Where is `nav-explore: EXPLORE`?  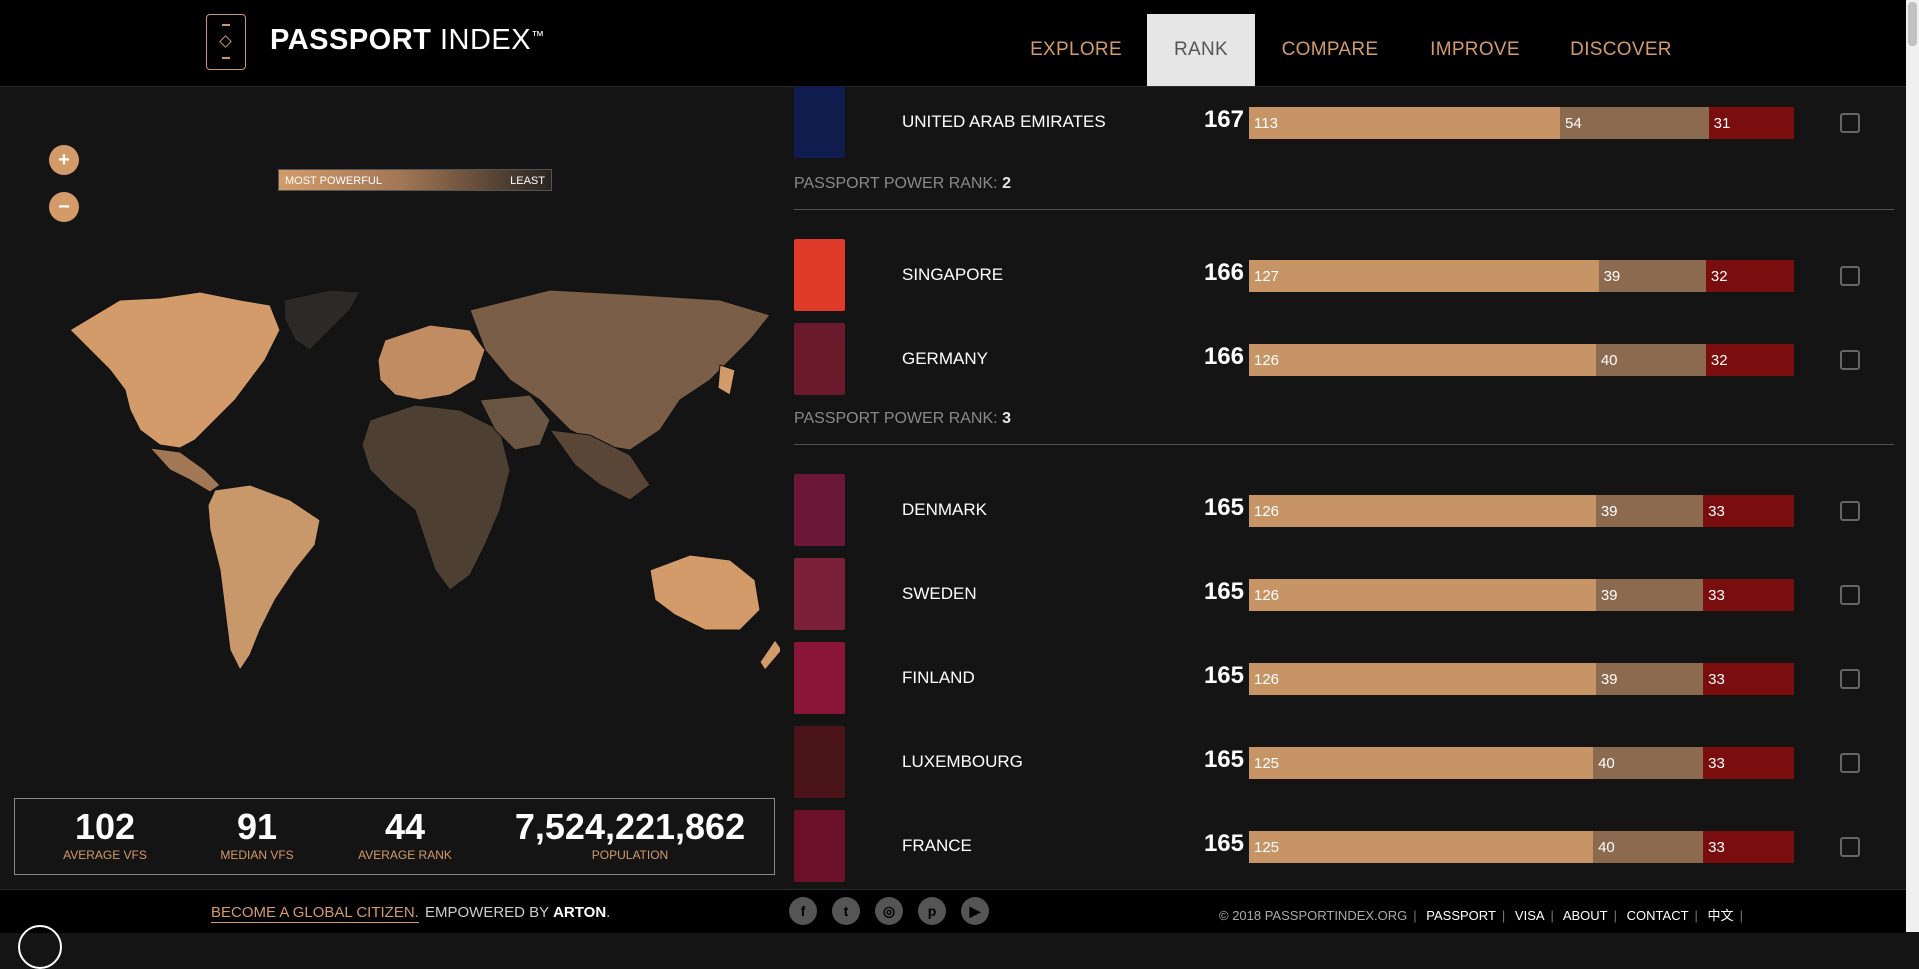
nav-explore: EXPLORE is located at coordinates (1076, 50).